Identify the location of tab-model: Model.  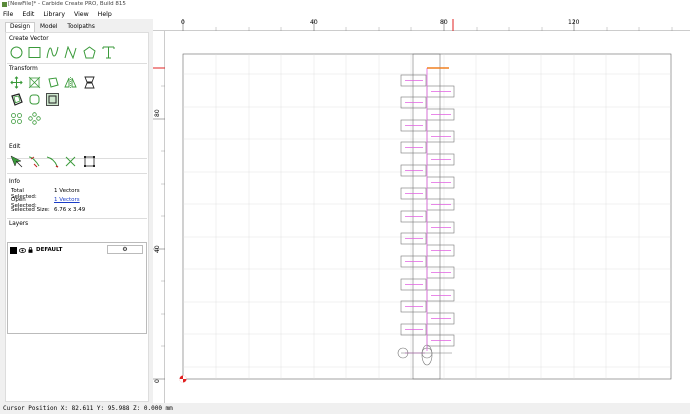
(48, 27).